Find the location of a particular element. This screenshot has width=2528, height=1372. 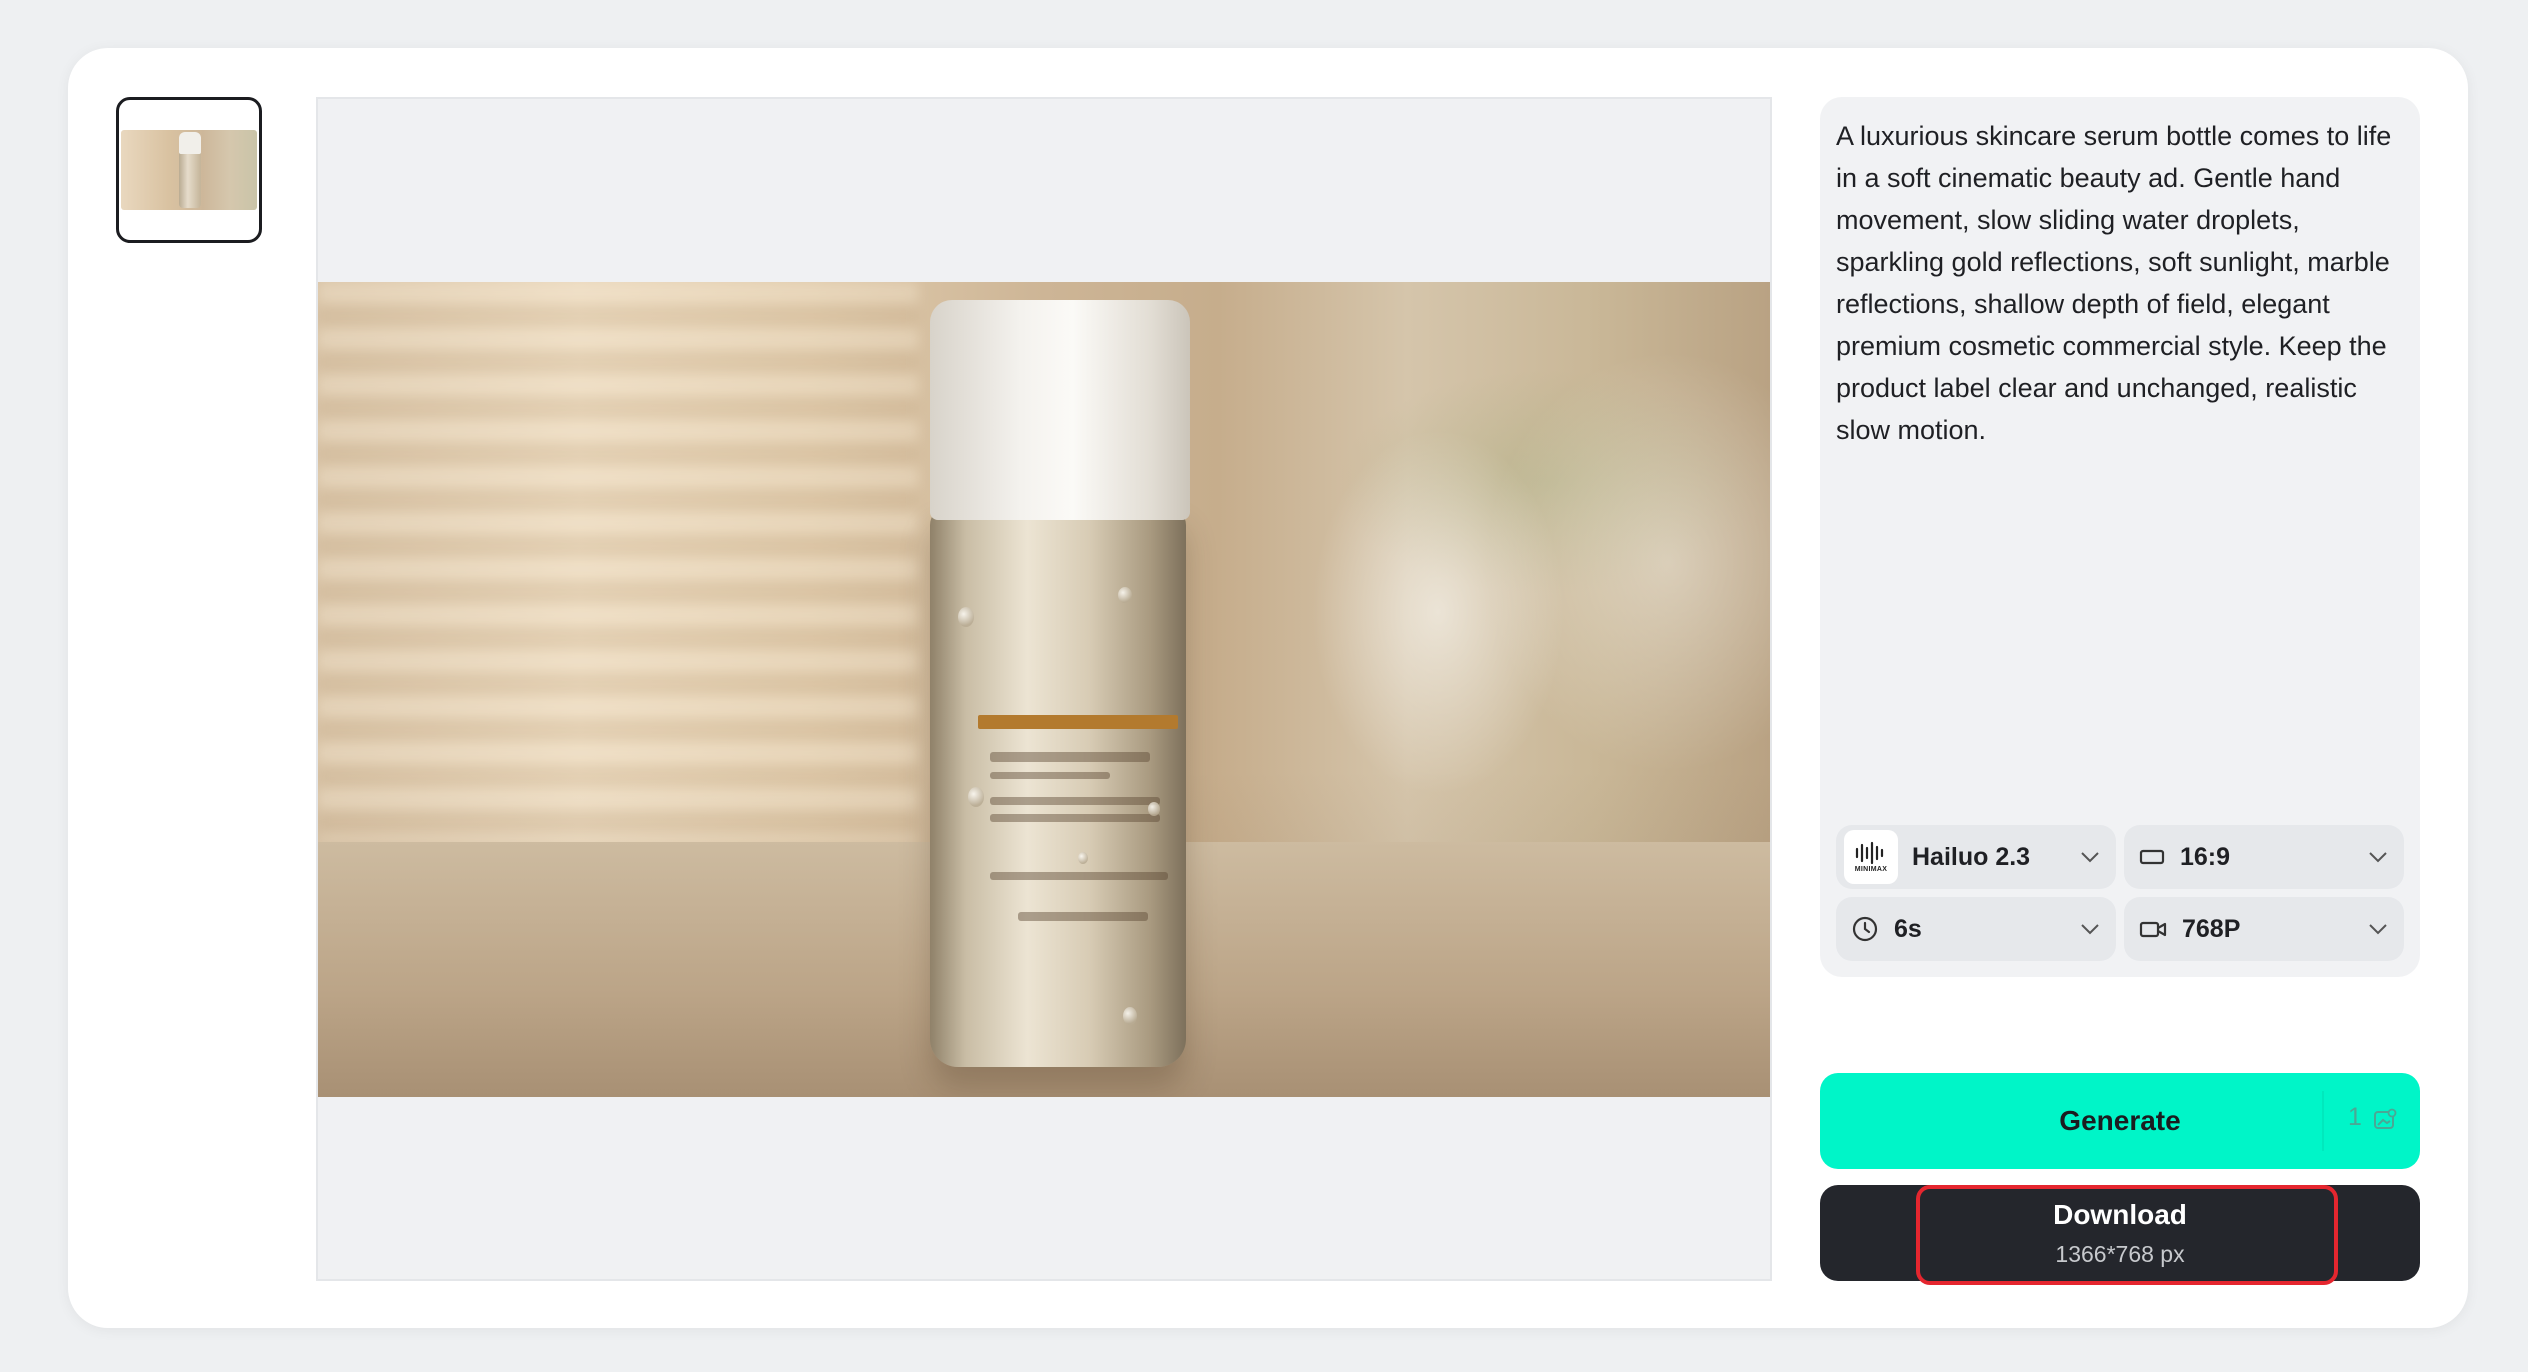

model-label: Hailuo 2.3 is located at coordinates (1971, 856).